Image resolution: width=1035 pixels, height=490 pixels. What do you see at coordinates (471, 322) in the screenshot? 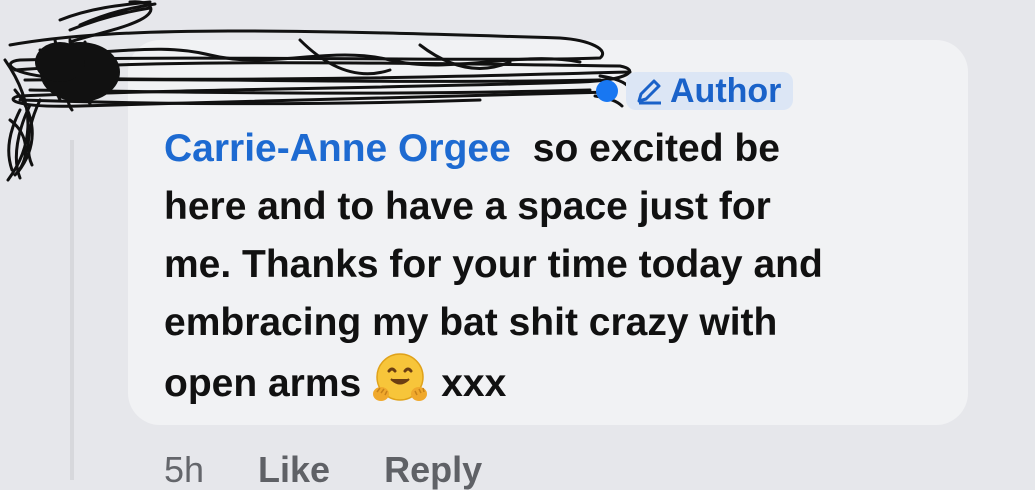
I see `comment-line: embracing my bat shit crazy with` at bounding box center [471, 322].